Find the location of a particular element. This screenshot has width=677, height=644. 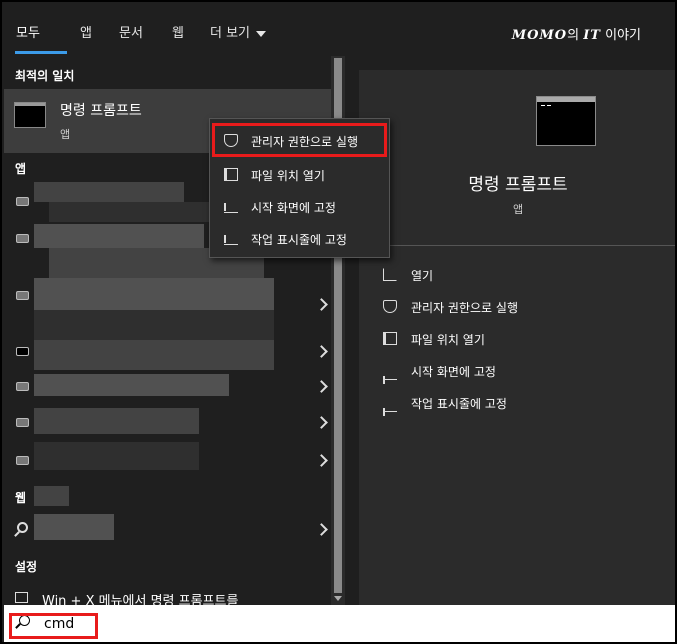

detail-divider is located at coordinates (517, 245).